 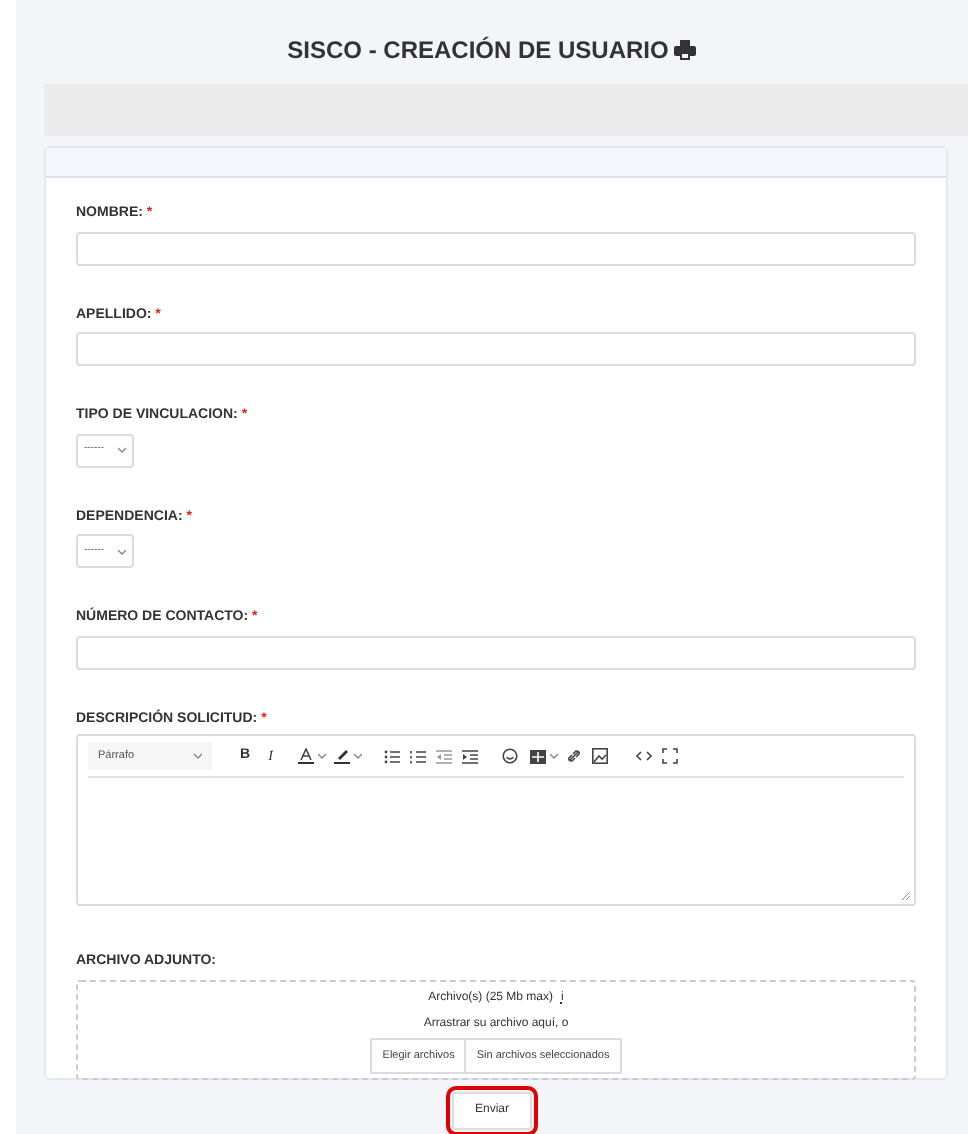 I want to click on page-title: SISCO - CREACIÓN DE USUARIO, so click(x=478, y=51).